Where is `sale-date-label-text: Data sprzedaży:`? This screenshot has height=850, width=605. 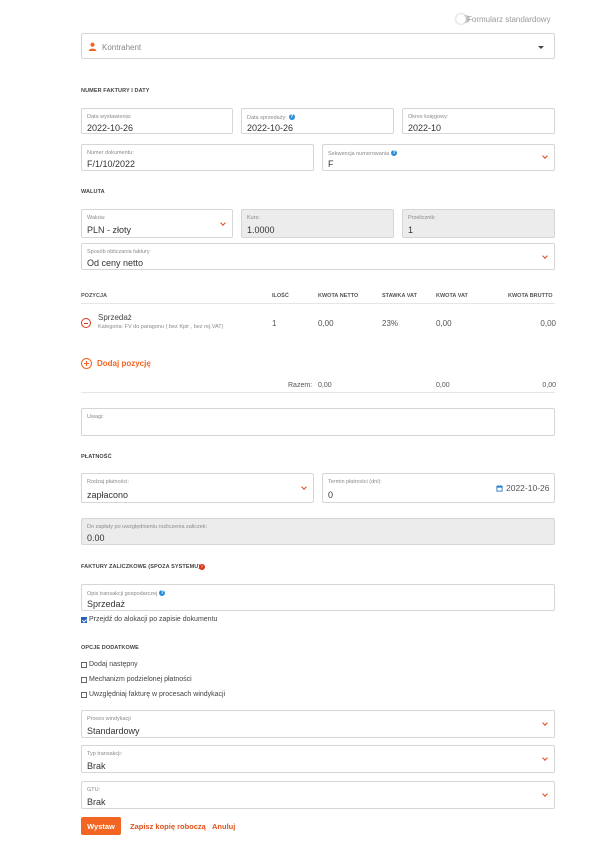
sale-date-label-text: Data sprzedaży: is located at coordinates (267, 118).